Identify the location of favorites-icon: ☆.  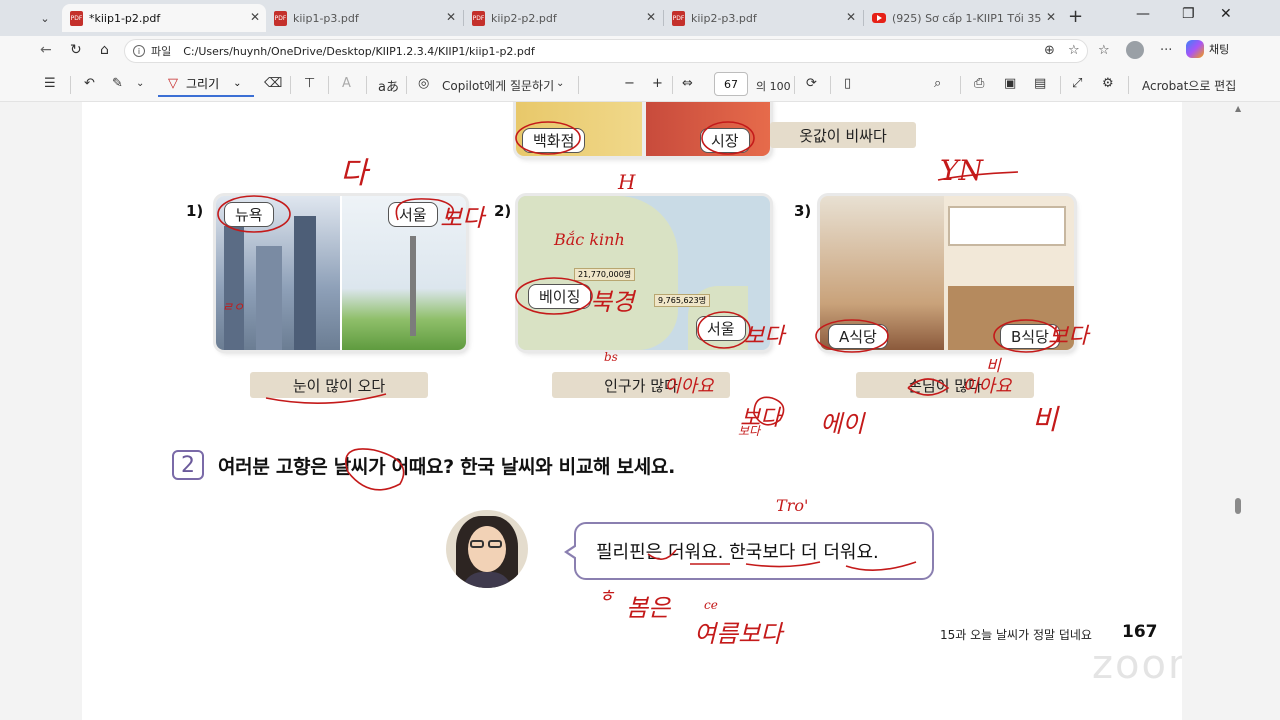
(1104, 50).